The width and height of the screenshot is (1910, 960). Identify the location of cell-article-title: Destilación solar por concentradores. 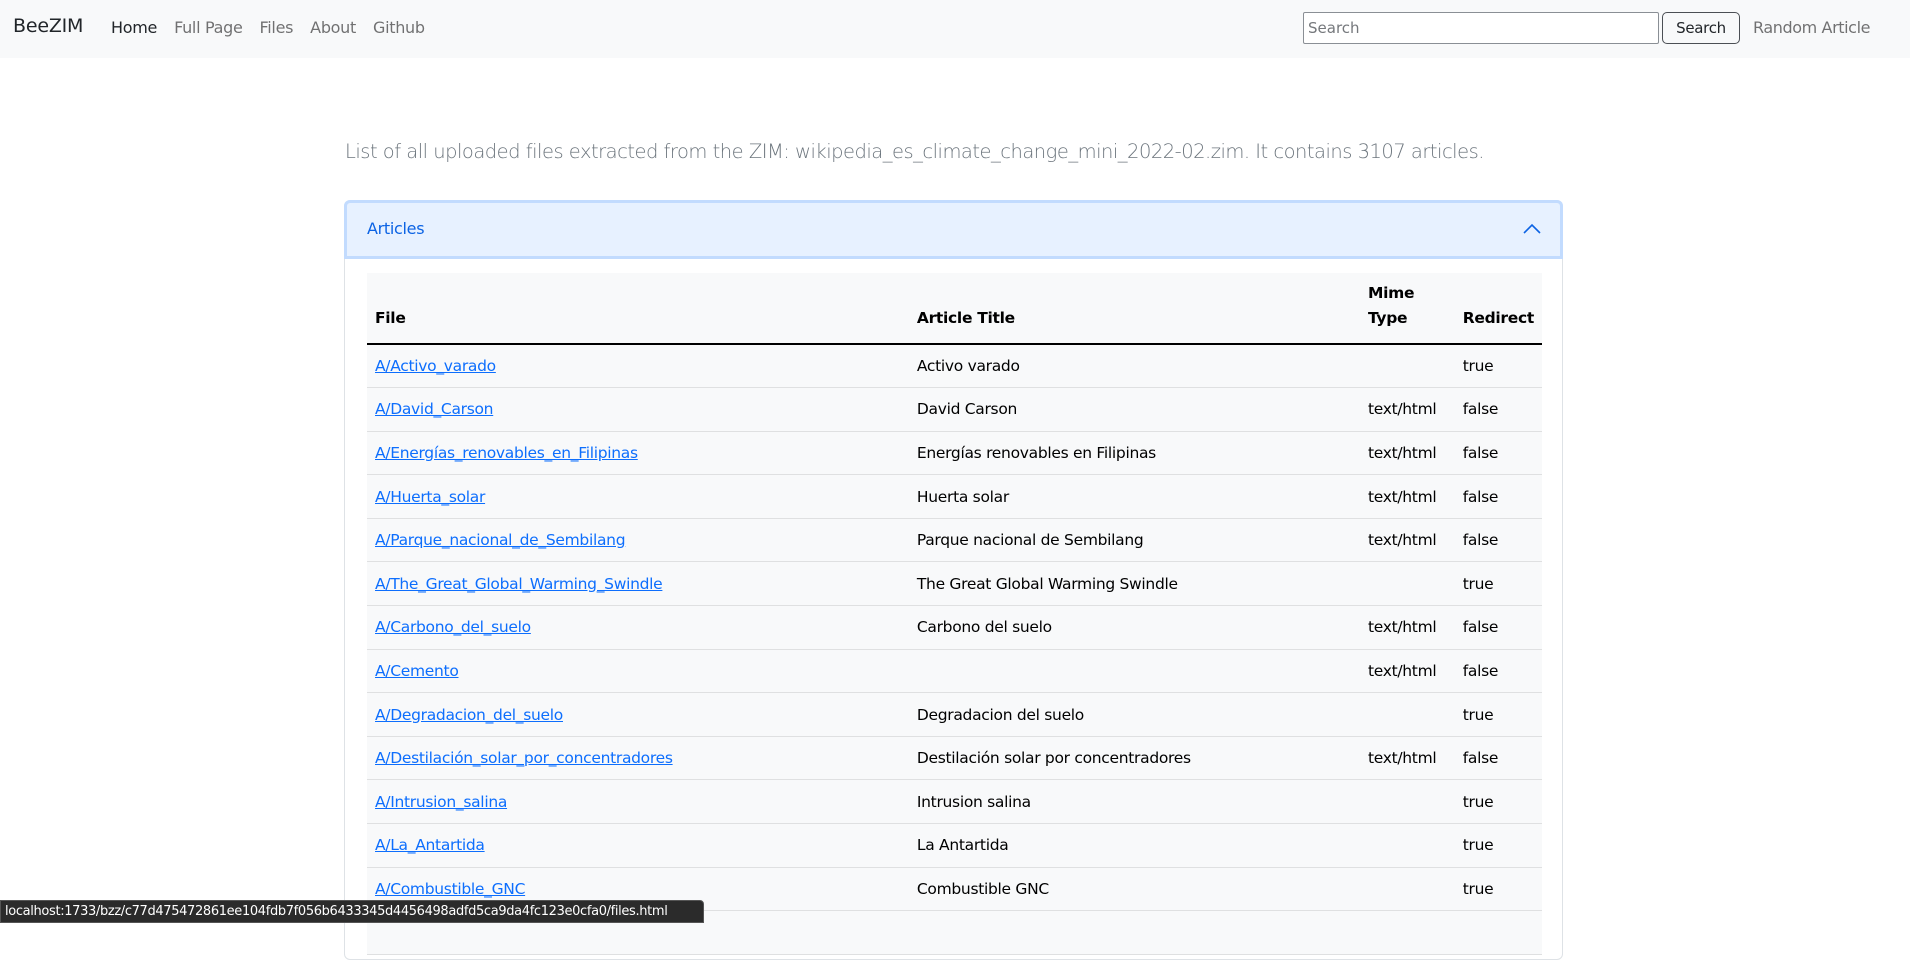
(1134, 758).